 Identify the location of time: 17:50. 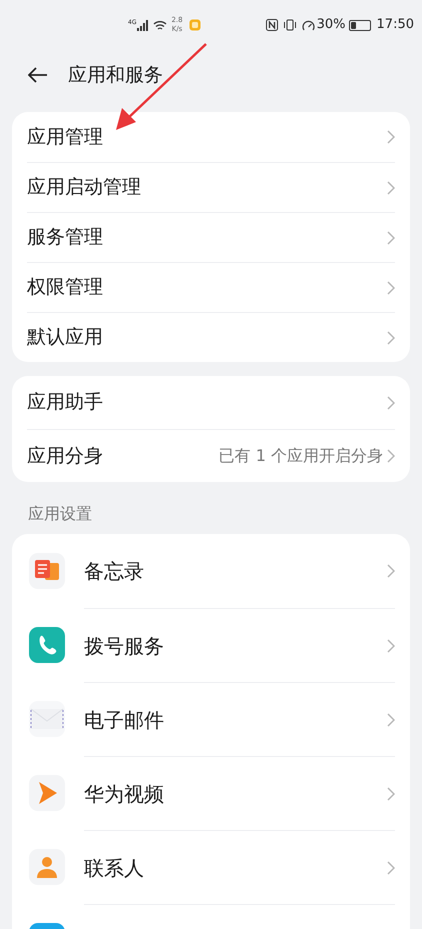
(395, 25).